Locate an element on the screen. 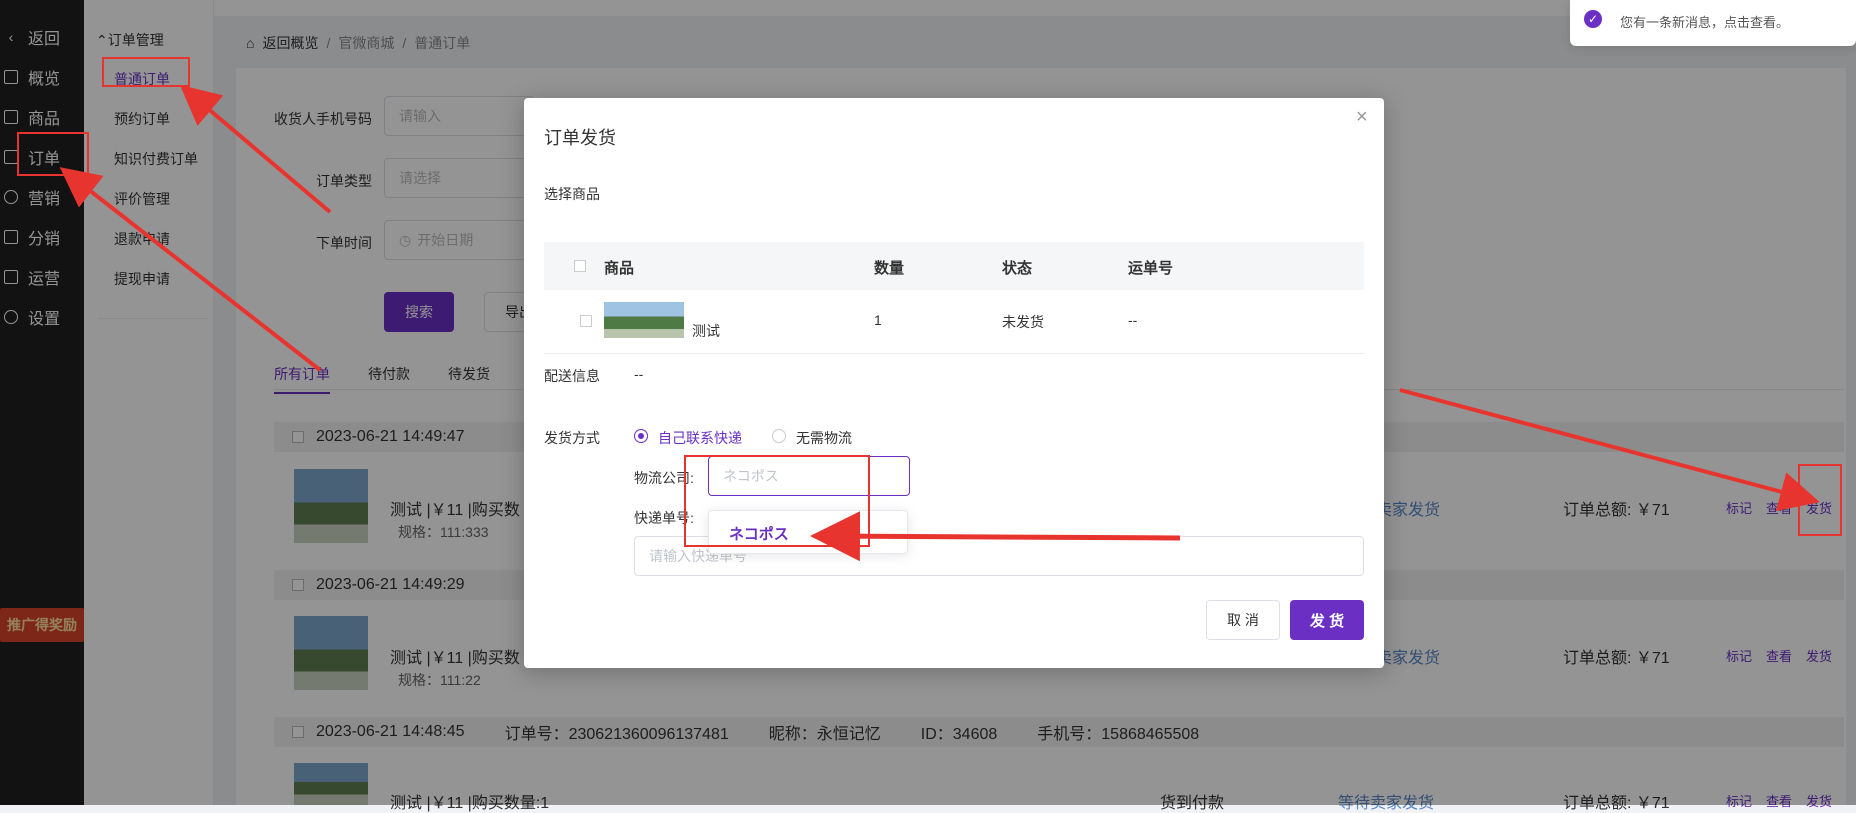  delivery-info-value: -- is located at coordinates (639, 374).